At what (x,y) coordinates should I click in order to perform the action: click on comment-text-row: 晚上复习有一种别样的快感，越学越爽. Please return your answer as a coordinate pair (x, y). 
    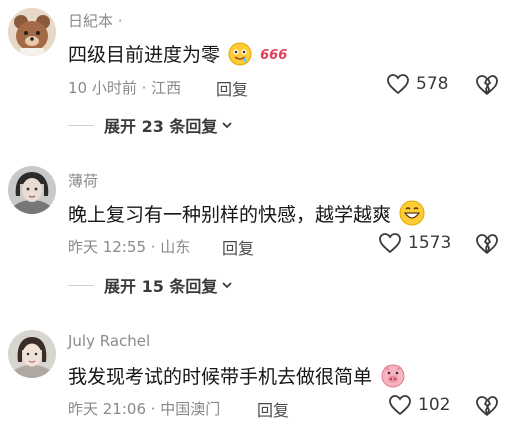
    Looking at the image, I should click on (246, 213).